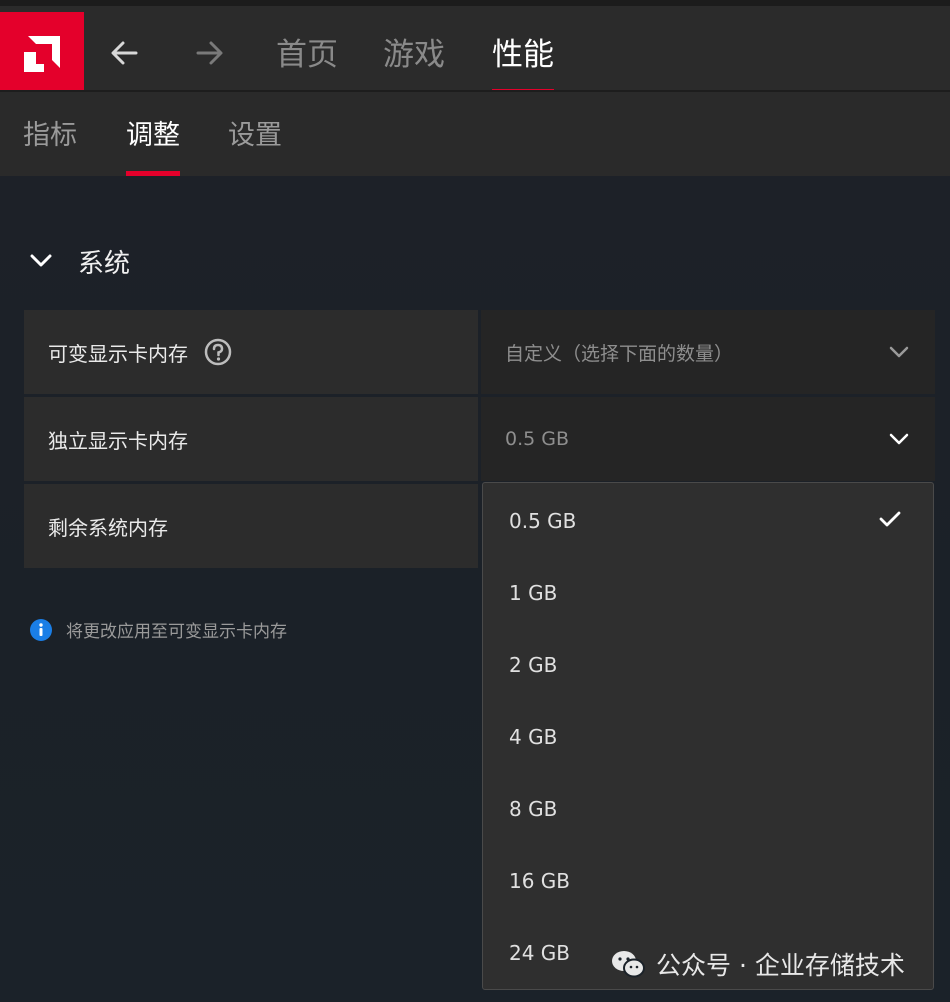  Describe the element at coordinates (708, 593) in the screenshot. I see `dropdown-option: 1 GB` at that location.